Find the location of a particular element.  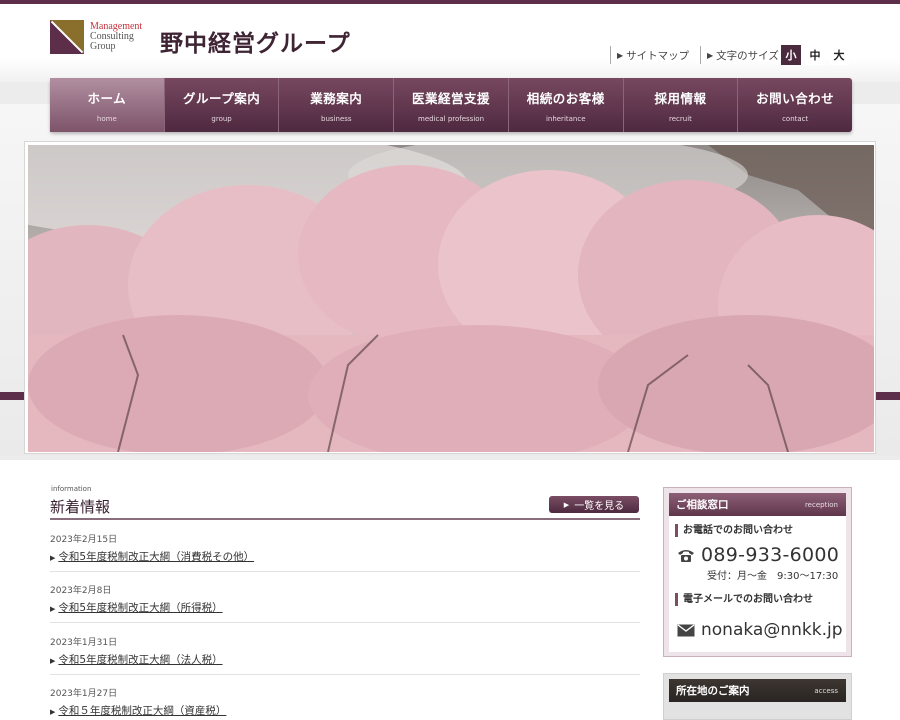

nav-business: 業務案内 business is located at coordinates (337, 105).